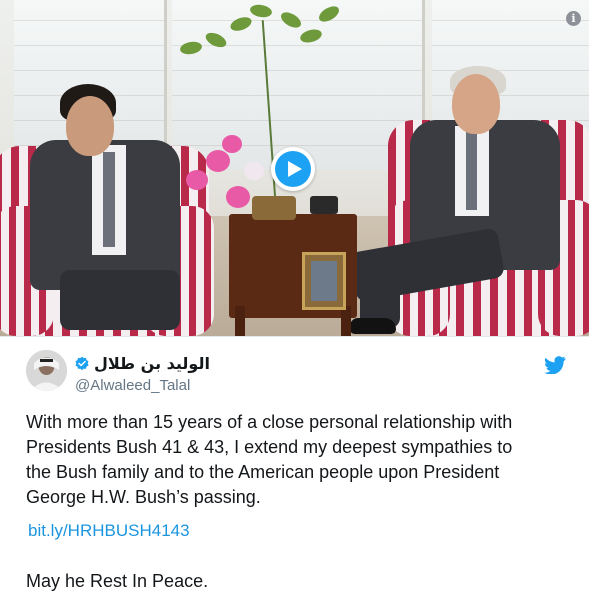 Image resolution: width=589 pixels, height=600 pixels. I want to click on verified-badge-icon, so click(82, 363).